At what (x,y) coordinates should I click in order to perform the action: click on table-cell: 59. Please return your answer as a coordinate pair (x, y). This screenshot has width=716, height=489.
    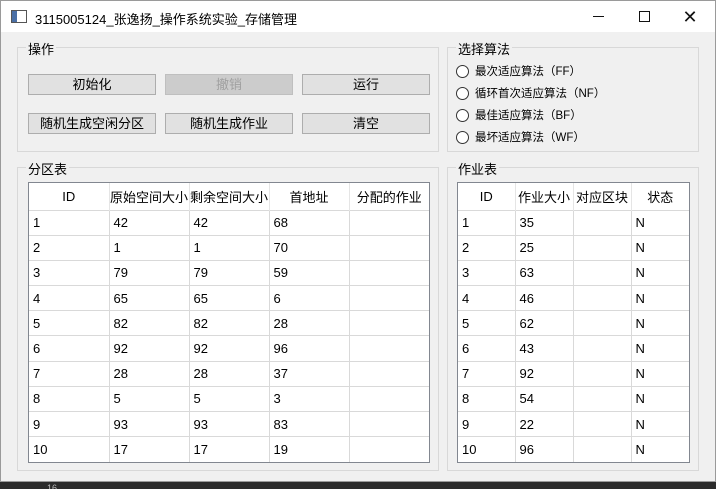
    Looking at the image, I should click on (309, 272).